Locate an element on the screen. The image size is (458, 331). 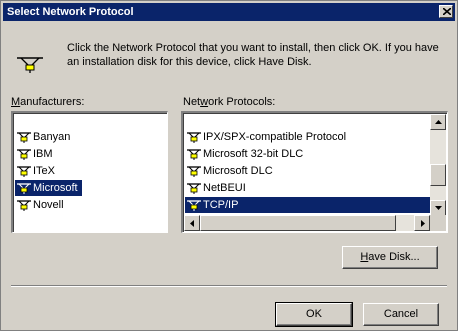
list-item: Novell is located at coordinates (41, 205).